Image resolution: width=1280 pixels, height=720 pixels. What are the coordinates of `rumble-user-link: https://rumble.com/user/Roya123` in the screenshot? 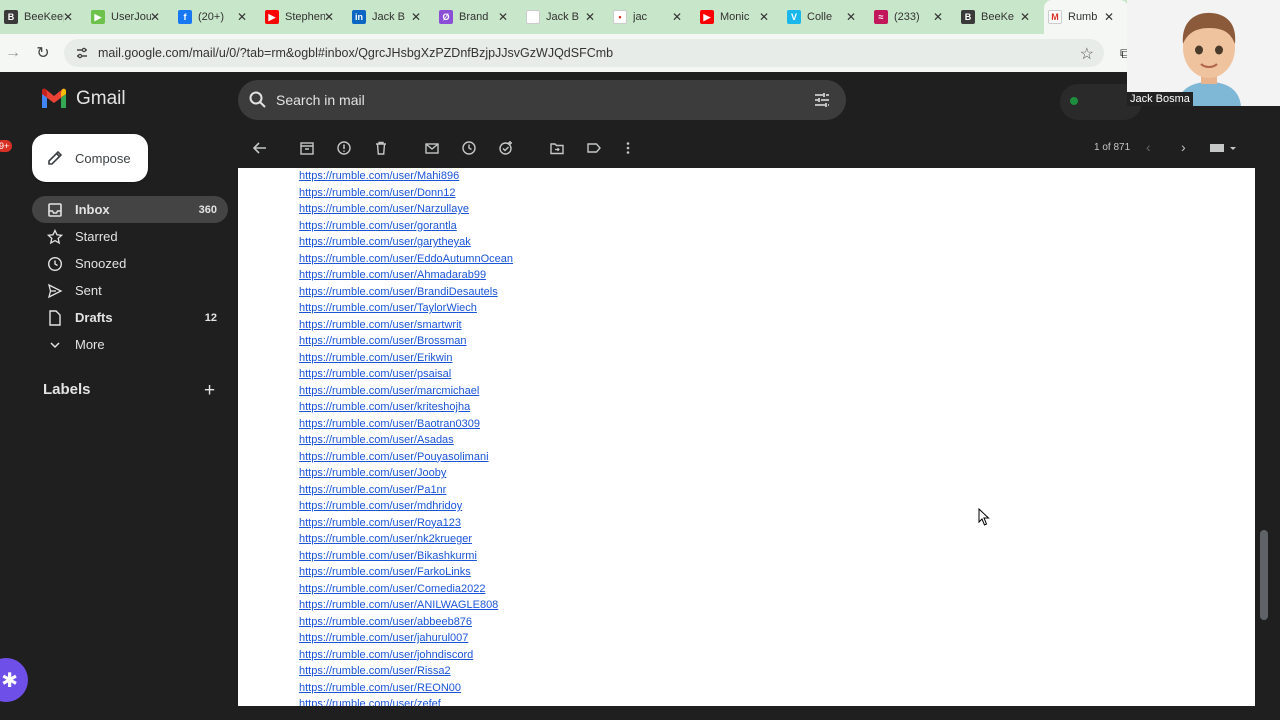 It's located at (406, 523).